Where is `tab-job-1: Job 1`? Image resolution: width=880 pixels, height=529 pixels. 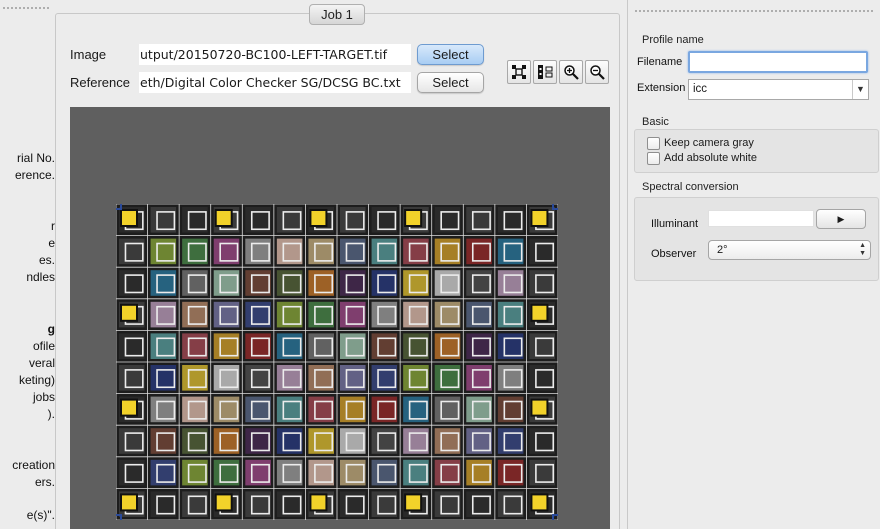
tab-job-1: Job 1 is located at coordinates (337, 14).